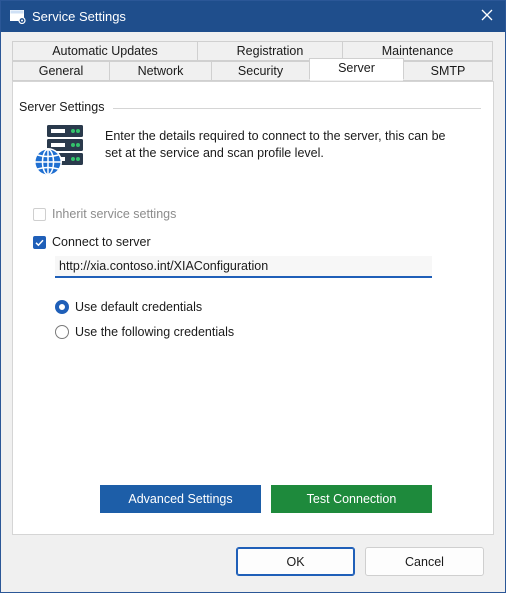  I want to click on connect-to-server-row: Connect to server, so click(92, 242).